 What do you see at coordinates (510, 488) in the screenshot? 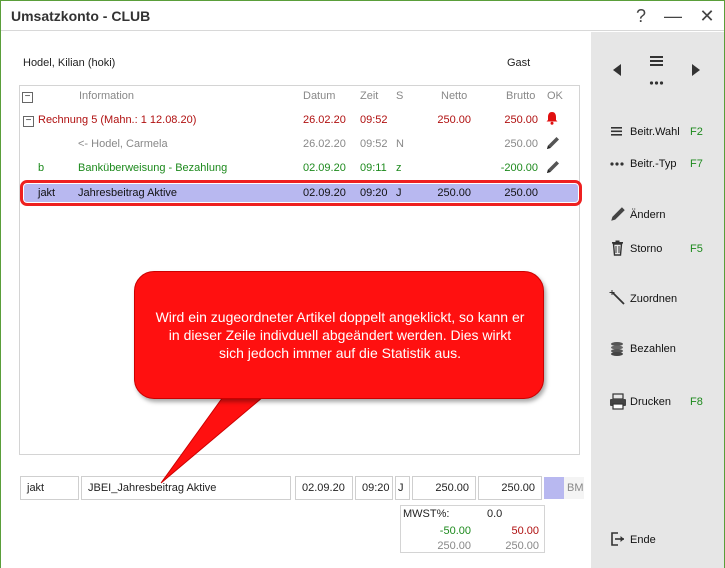
I see `edit-brutto-field: 250.00` at bounding box center [510, 488].